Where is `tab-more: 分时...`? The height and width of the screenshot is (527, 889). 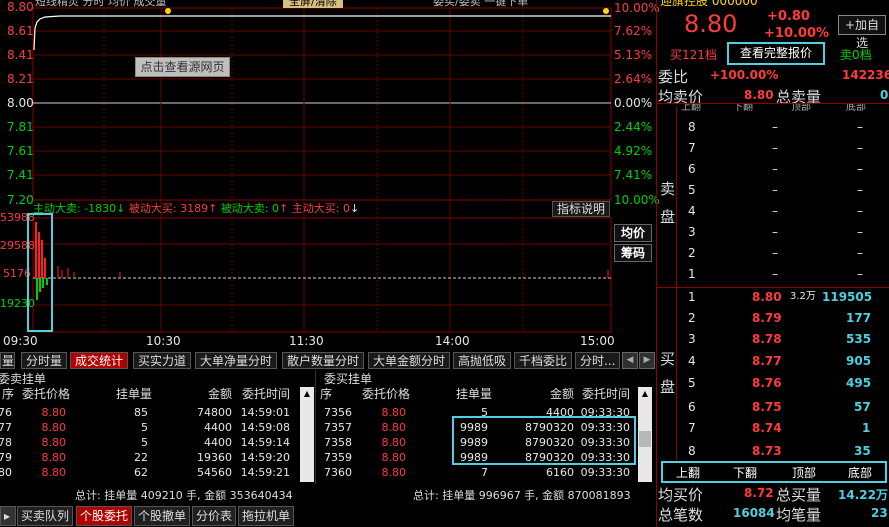
tab-more: 分时... is located at coordinates (598, 360).